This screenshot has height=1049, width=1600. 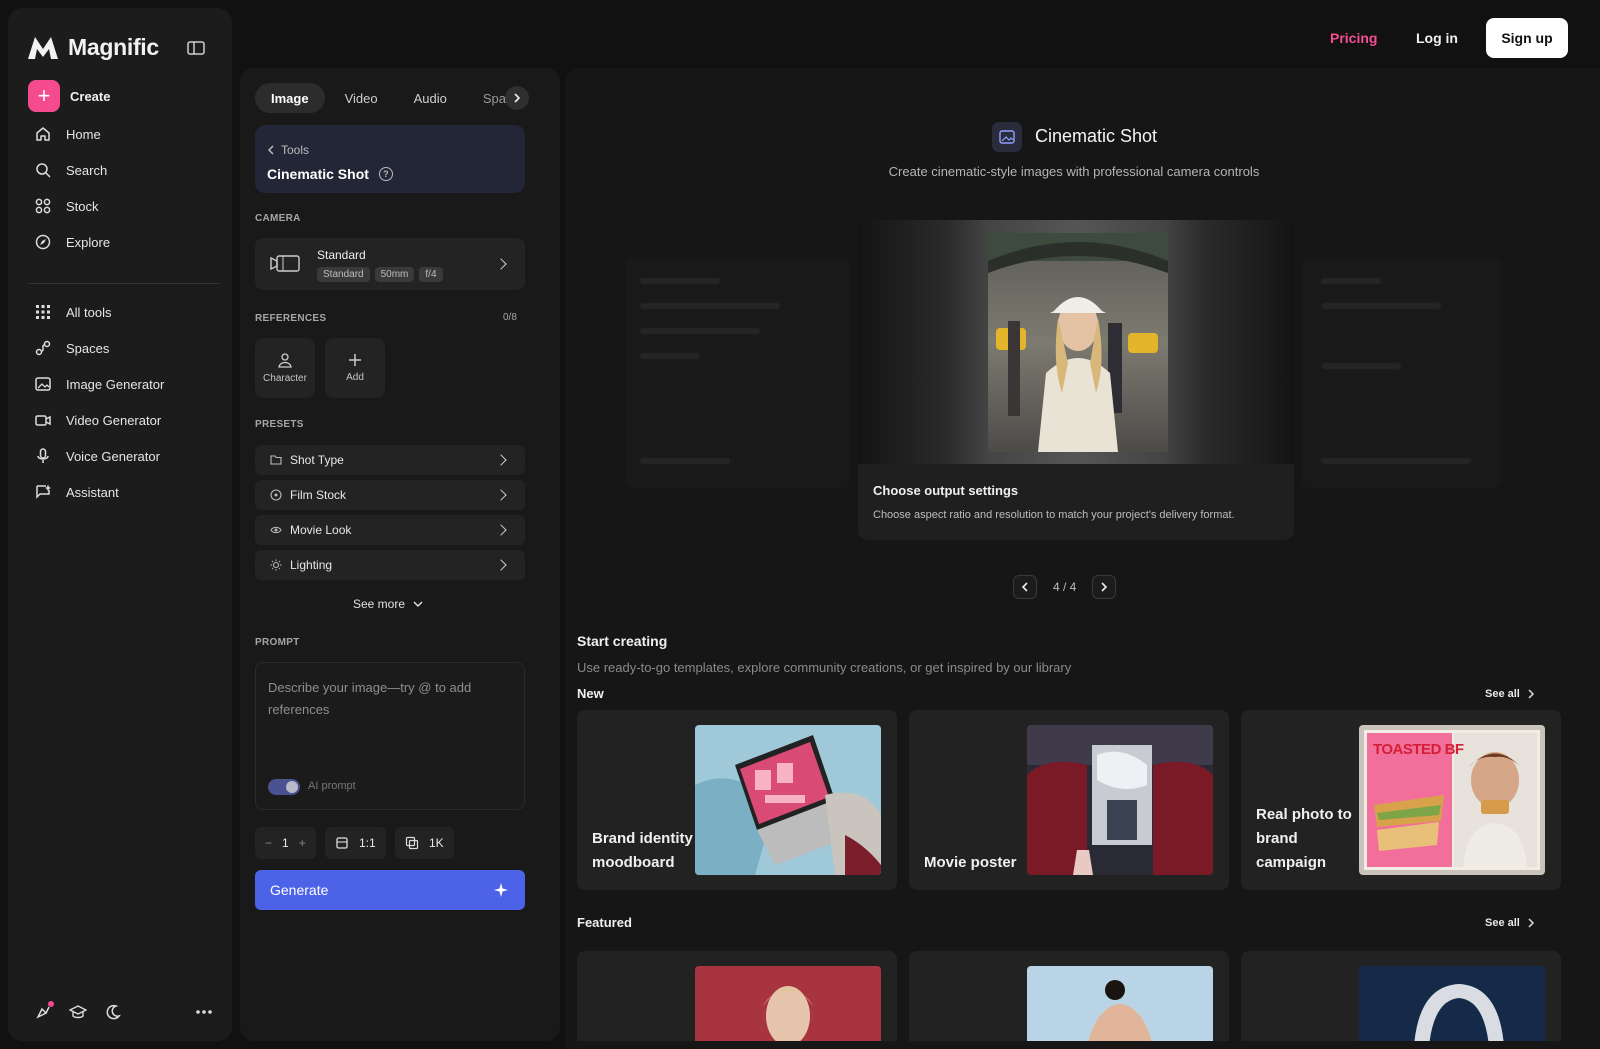 I want to click on pricing-link: Pricing, so click(x=1353, y=38).